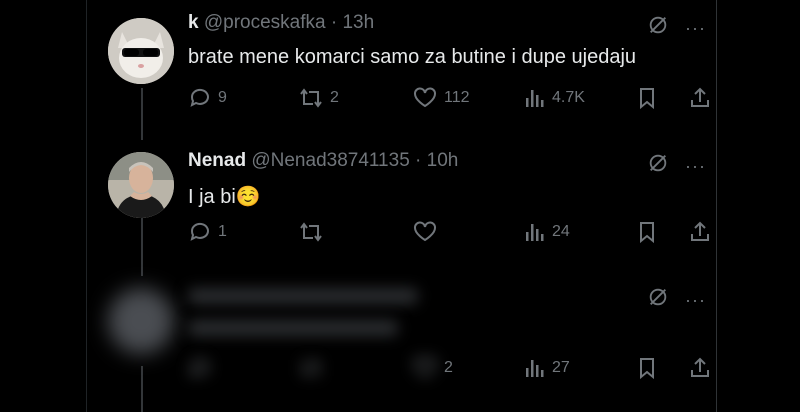  Describe the element at coordinates (561, 367) in the screenshot. I see `view-count: 27` at that location.